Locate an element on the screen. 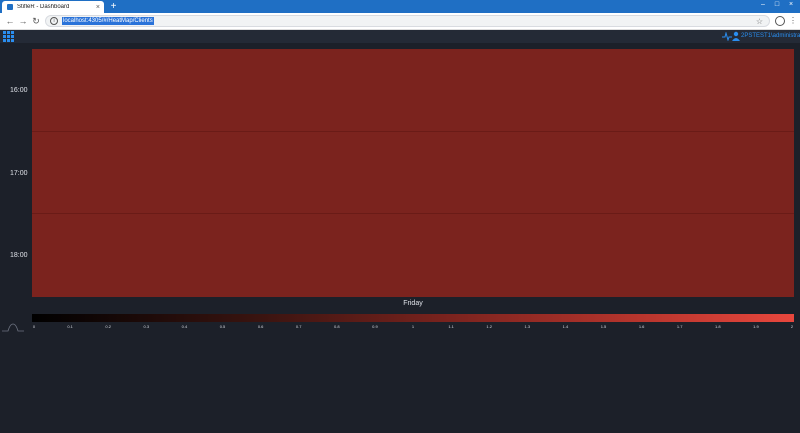 This screenshot has height=433, width=800. user-name: 2PSTEST1\administrator is located at coordinates (770, 36).